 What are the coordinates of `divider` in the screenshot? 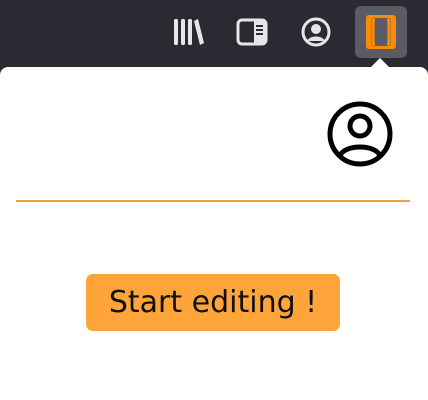 It's located at (213, 201).